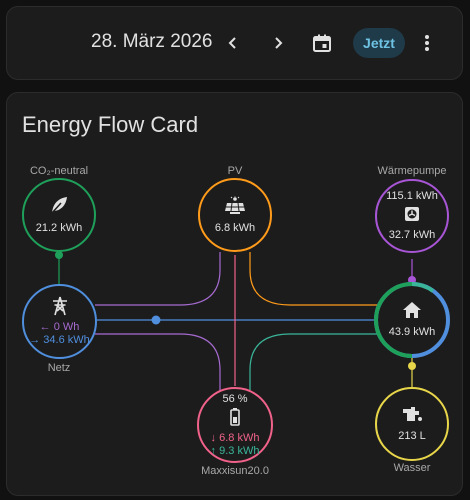 This screenshot has height=500, width=470. Describe the element at coordinates (239, 437) in the screenshot. I see `battery-in-text: 6.8 kWh` at that location.